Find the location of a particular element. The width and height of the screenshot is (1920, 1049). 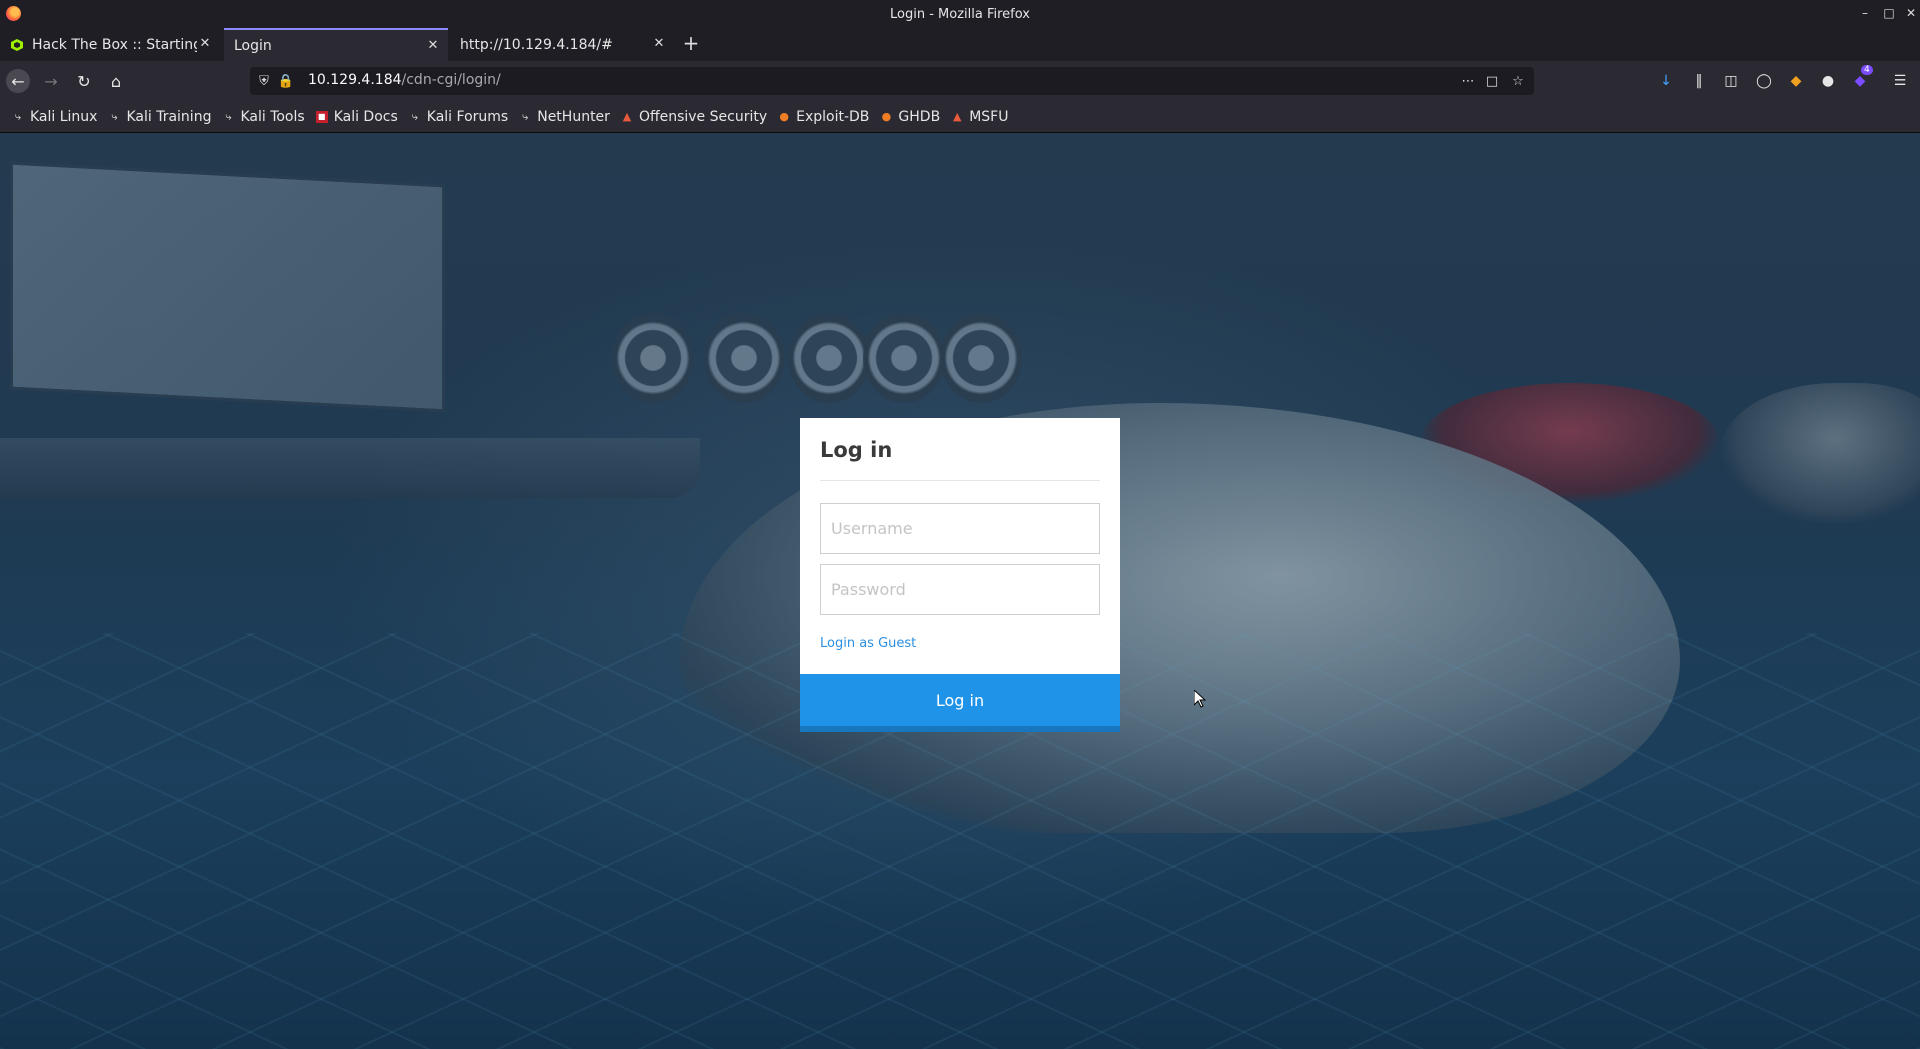

bookmark-label: Kali Docs is located at coordinates (365, 116).